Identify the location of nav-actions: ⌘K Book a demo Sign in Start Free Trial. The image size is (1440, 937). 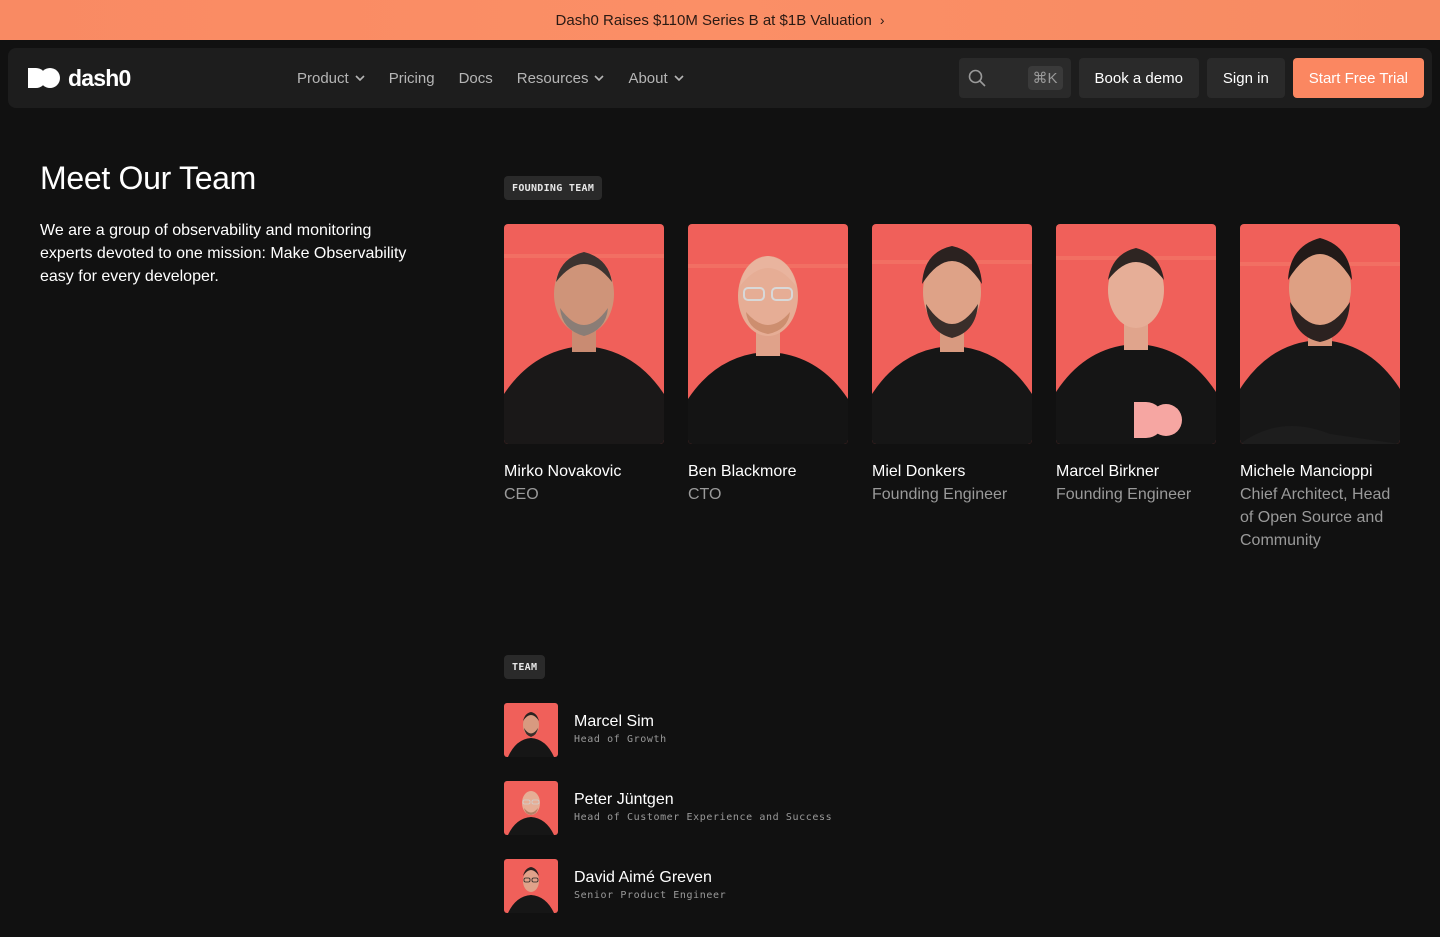
(1191, 78).